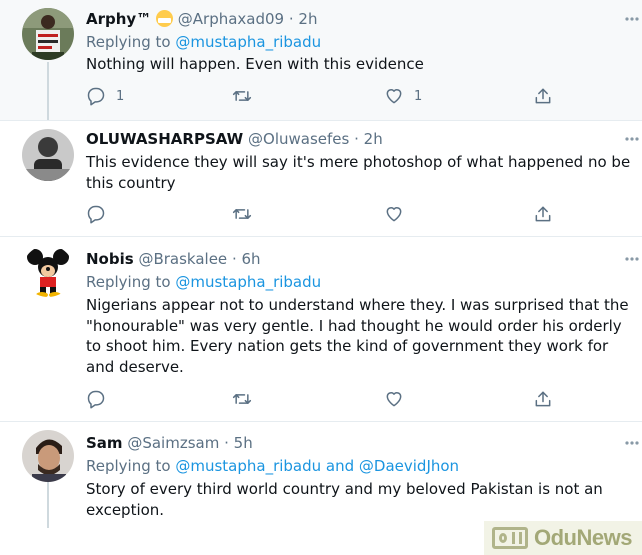 The height and width of the screenshot is (555, 642). What do you see at coordinates (418, 96) in the screenshot?
I see `like-count: 1` at bounding box center [418, 96].